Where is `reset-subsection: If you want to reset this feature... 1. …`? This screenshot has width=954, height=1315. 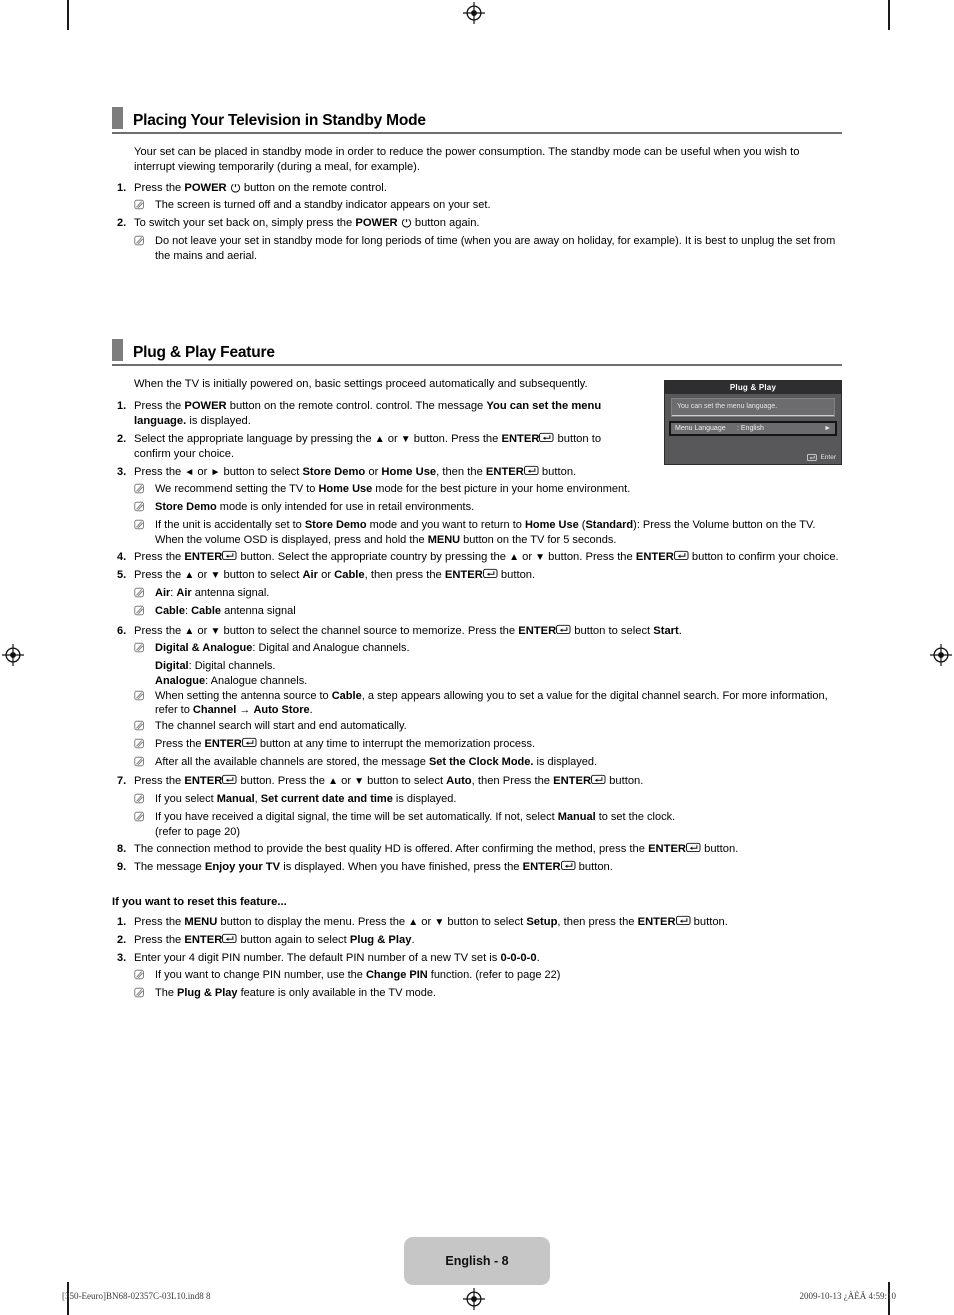
reset-subsection: If you want to reset this feature... 1. … is located at coordinates (477, 949).